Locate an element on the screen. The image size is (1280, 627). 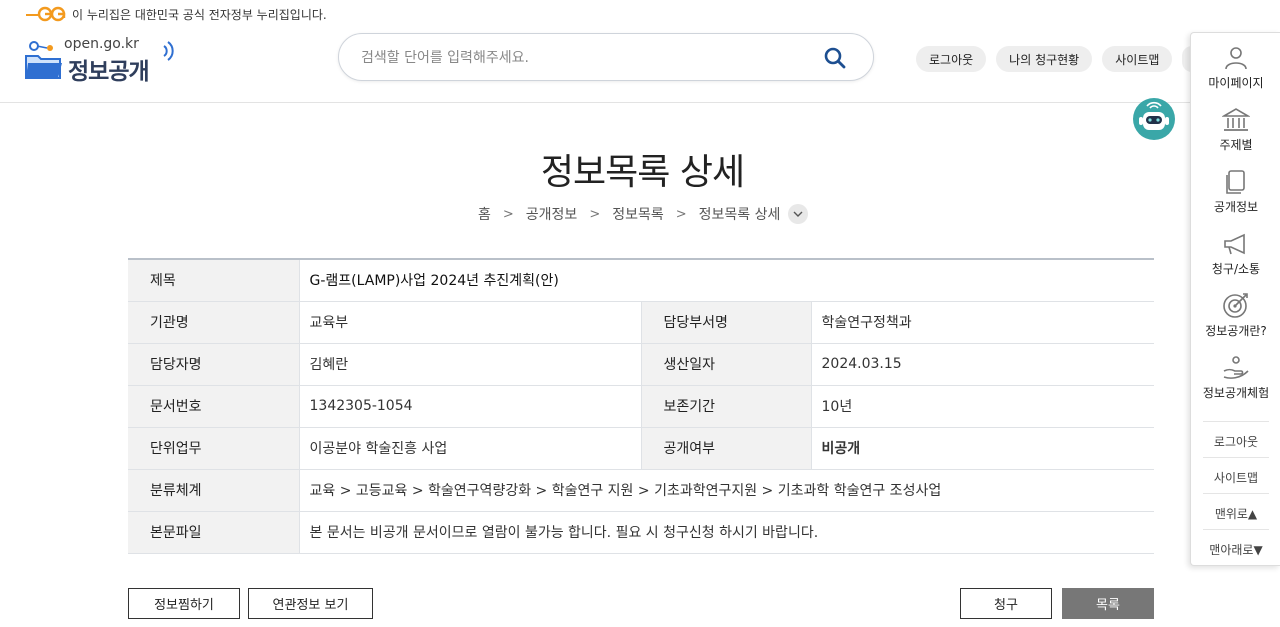
disclosure-label: 공개여부 is located at coordinates (725, 448).